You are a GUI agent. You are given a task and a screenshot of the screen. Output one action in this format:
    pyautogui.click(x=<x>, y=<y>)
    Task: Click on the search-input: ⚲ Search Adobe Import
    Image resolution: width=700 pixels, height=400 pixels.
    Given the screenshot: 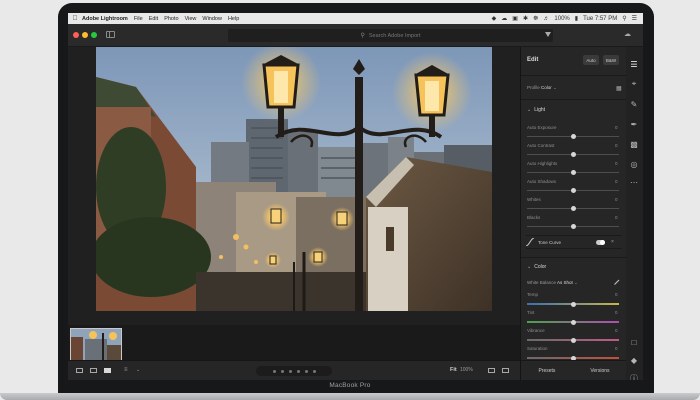 What is the action you would take?
    pyautogui.click(x=390, y=35)
    